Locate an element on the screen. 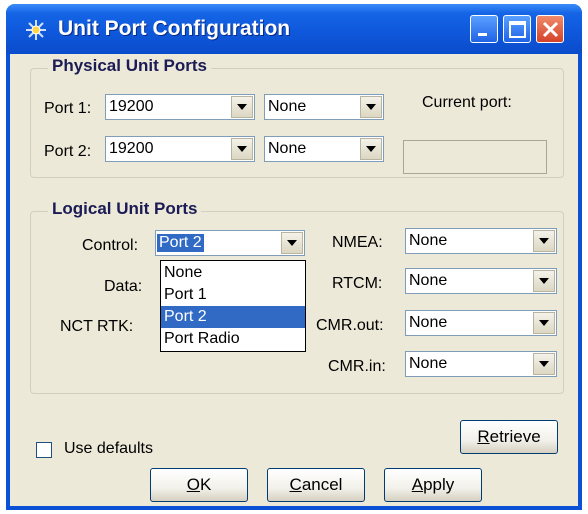 This screenshot has width=588, height=514. satellite-icon is located at coordinates (36, 30).